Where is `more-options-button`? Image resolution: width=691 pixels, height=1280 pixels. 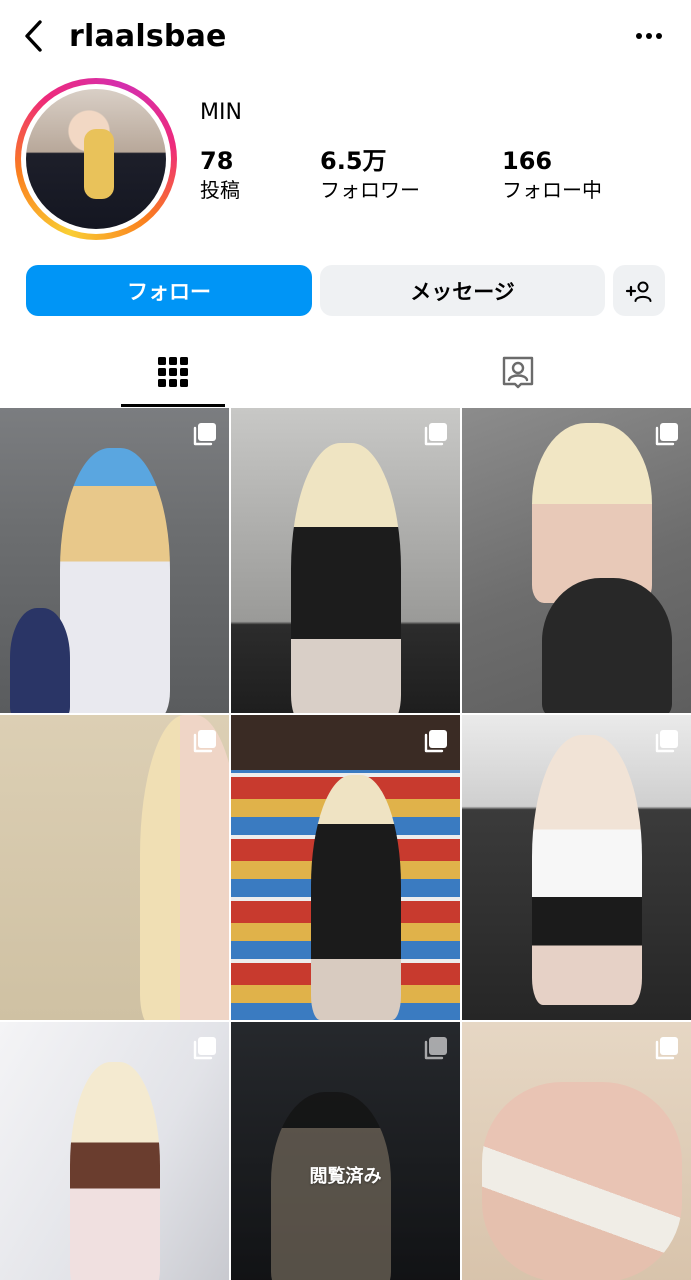
more-options-button is located at coordinates (649, 36).